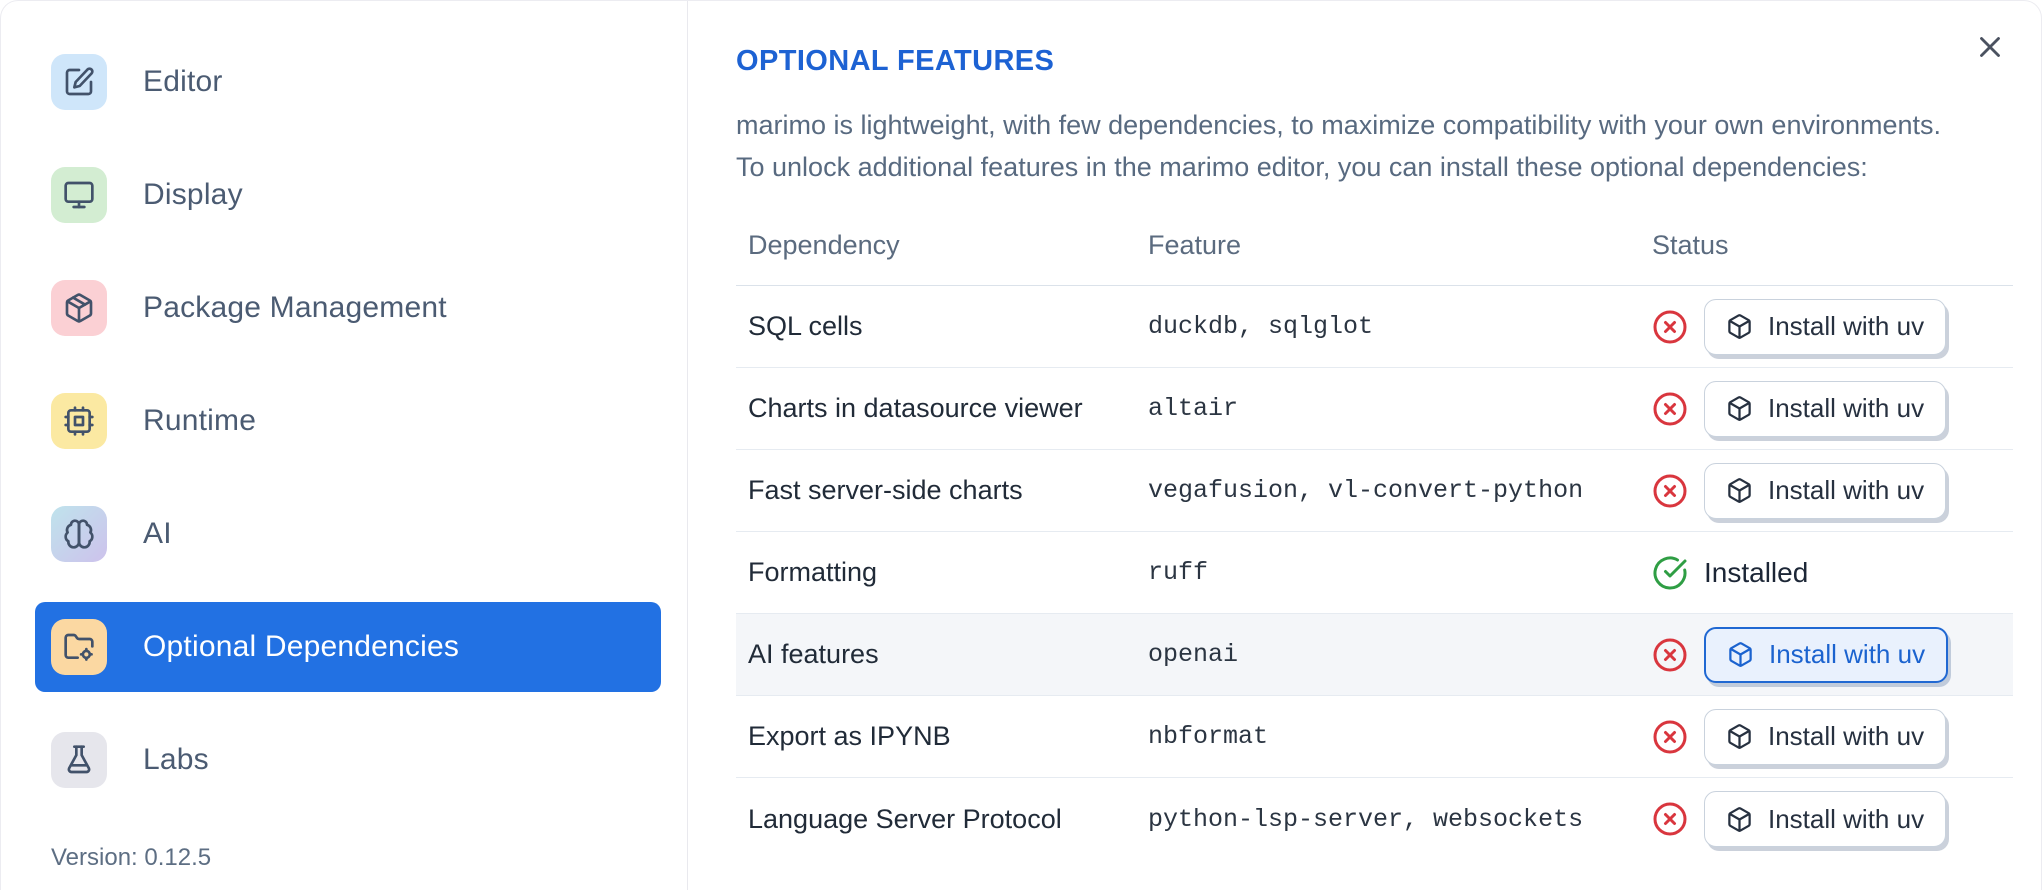  I want to click on flask-icon, so click(79, 760).